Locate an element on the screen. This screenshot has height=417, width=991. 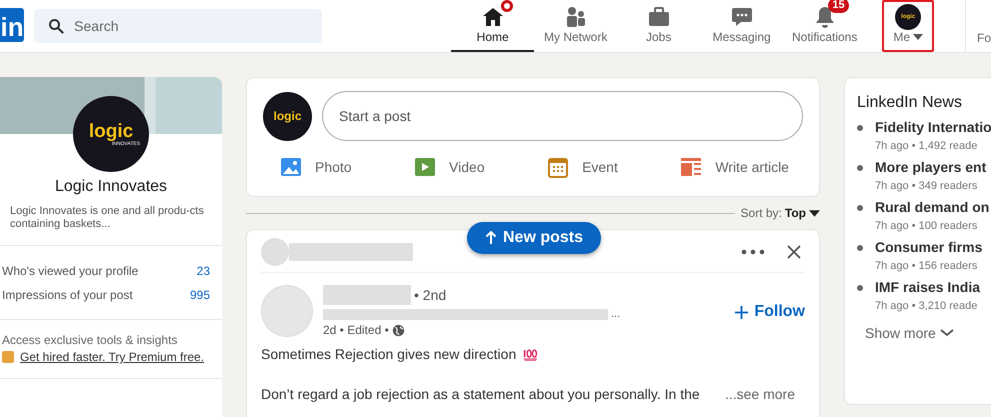
logo: in is located at coordinates (12, 25).